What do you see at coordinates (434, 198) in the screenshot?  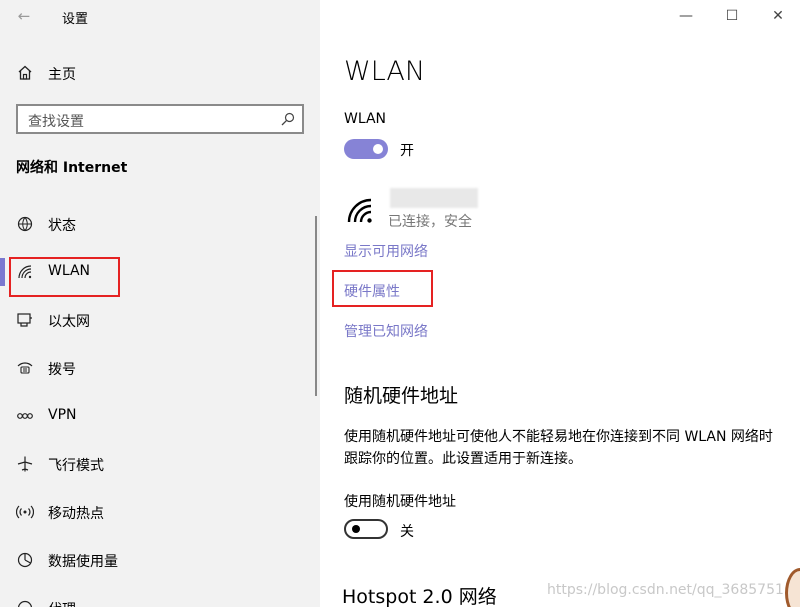 I see `network-name-redacted` at bounding box center [434, 198].